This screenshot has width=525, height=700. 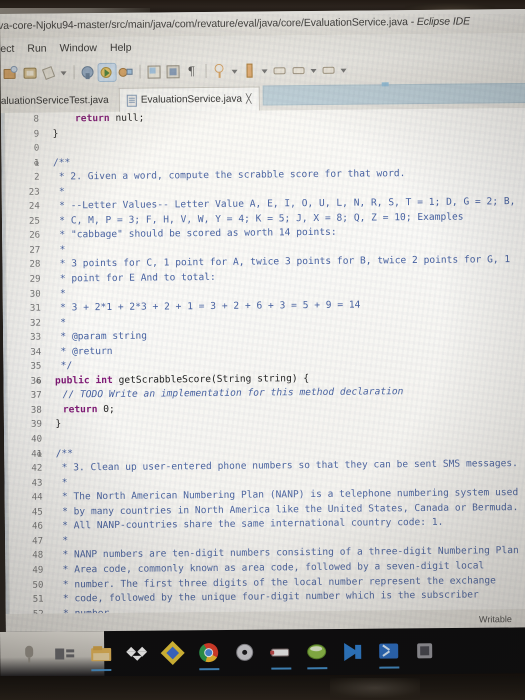 What do you see at coordinates (48, 72) in the screenshot?
I see `quick-access-icon` at bounding box center [48, 72].